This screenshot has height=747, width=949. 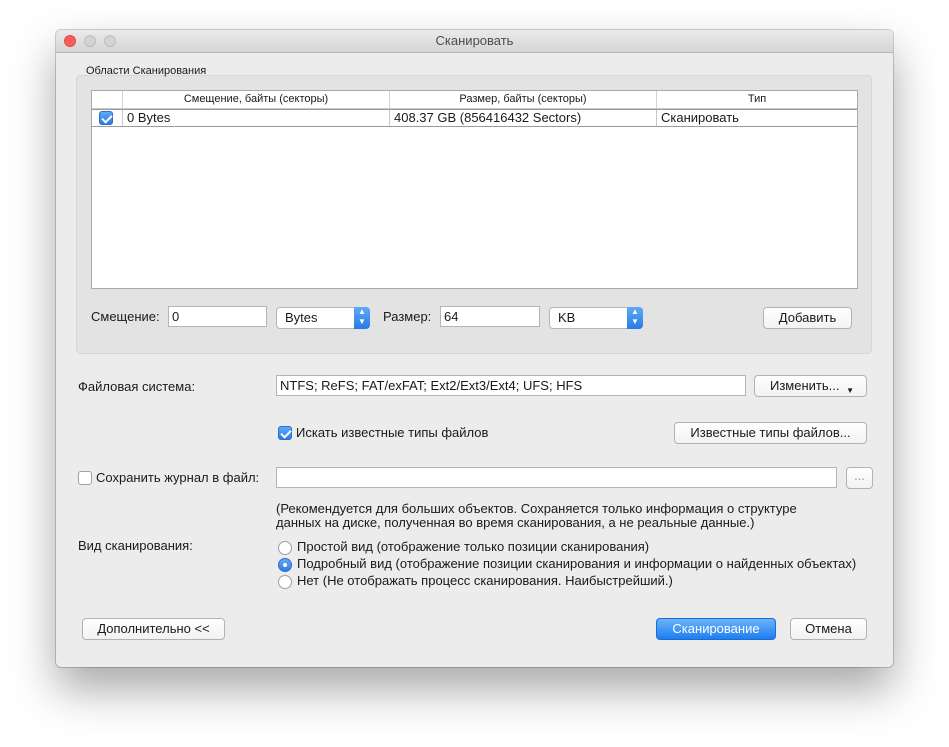 I want to click on offset-label: Смещение:, so click(x=125, y=316).